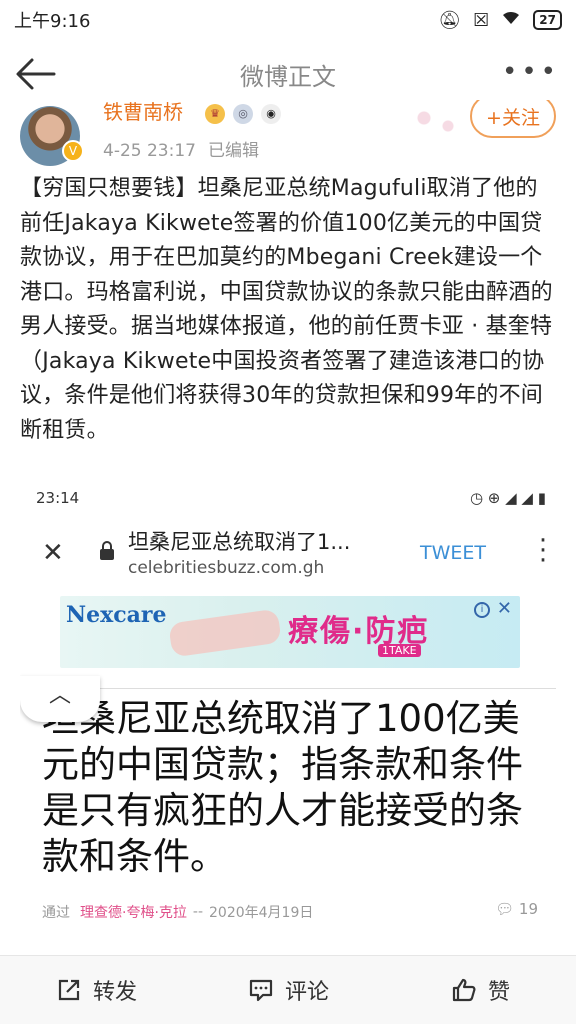  Describe the element at coordinates (482, 610) in the screenshot. I see `ad-info-icon: i` at that location.